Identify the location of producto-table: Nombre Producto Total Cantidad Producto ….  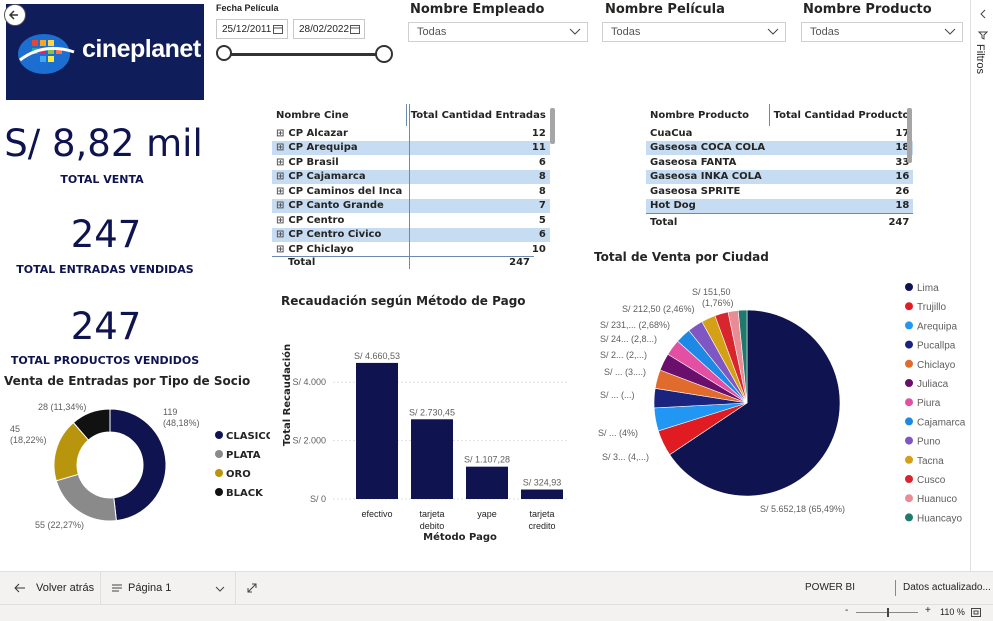
(781, 171).